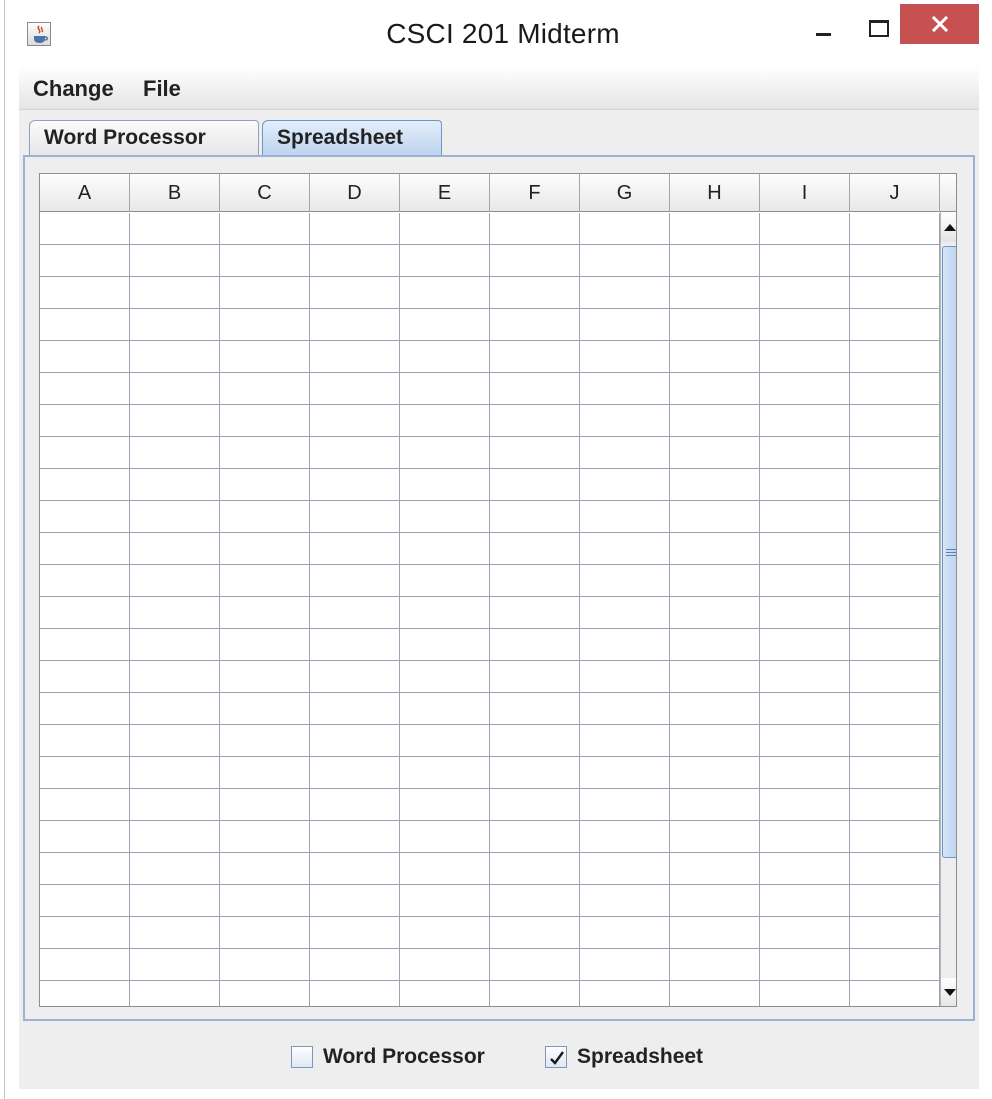  I want to click on scroll-up-button, so click(948, 227).